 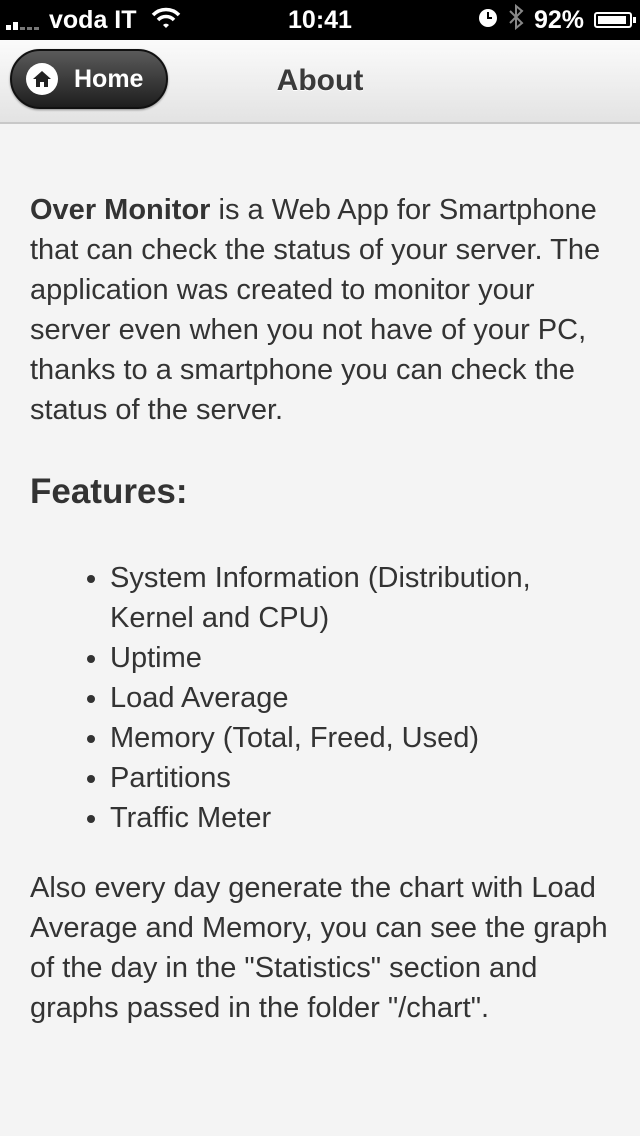 I want to click on status-right: 92%, so click(x=552, y=20).